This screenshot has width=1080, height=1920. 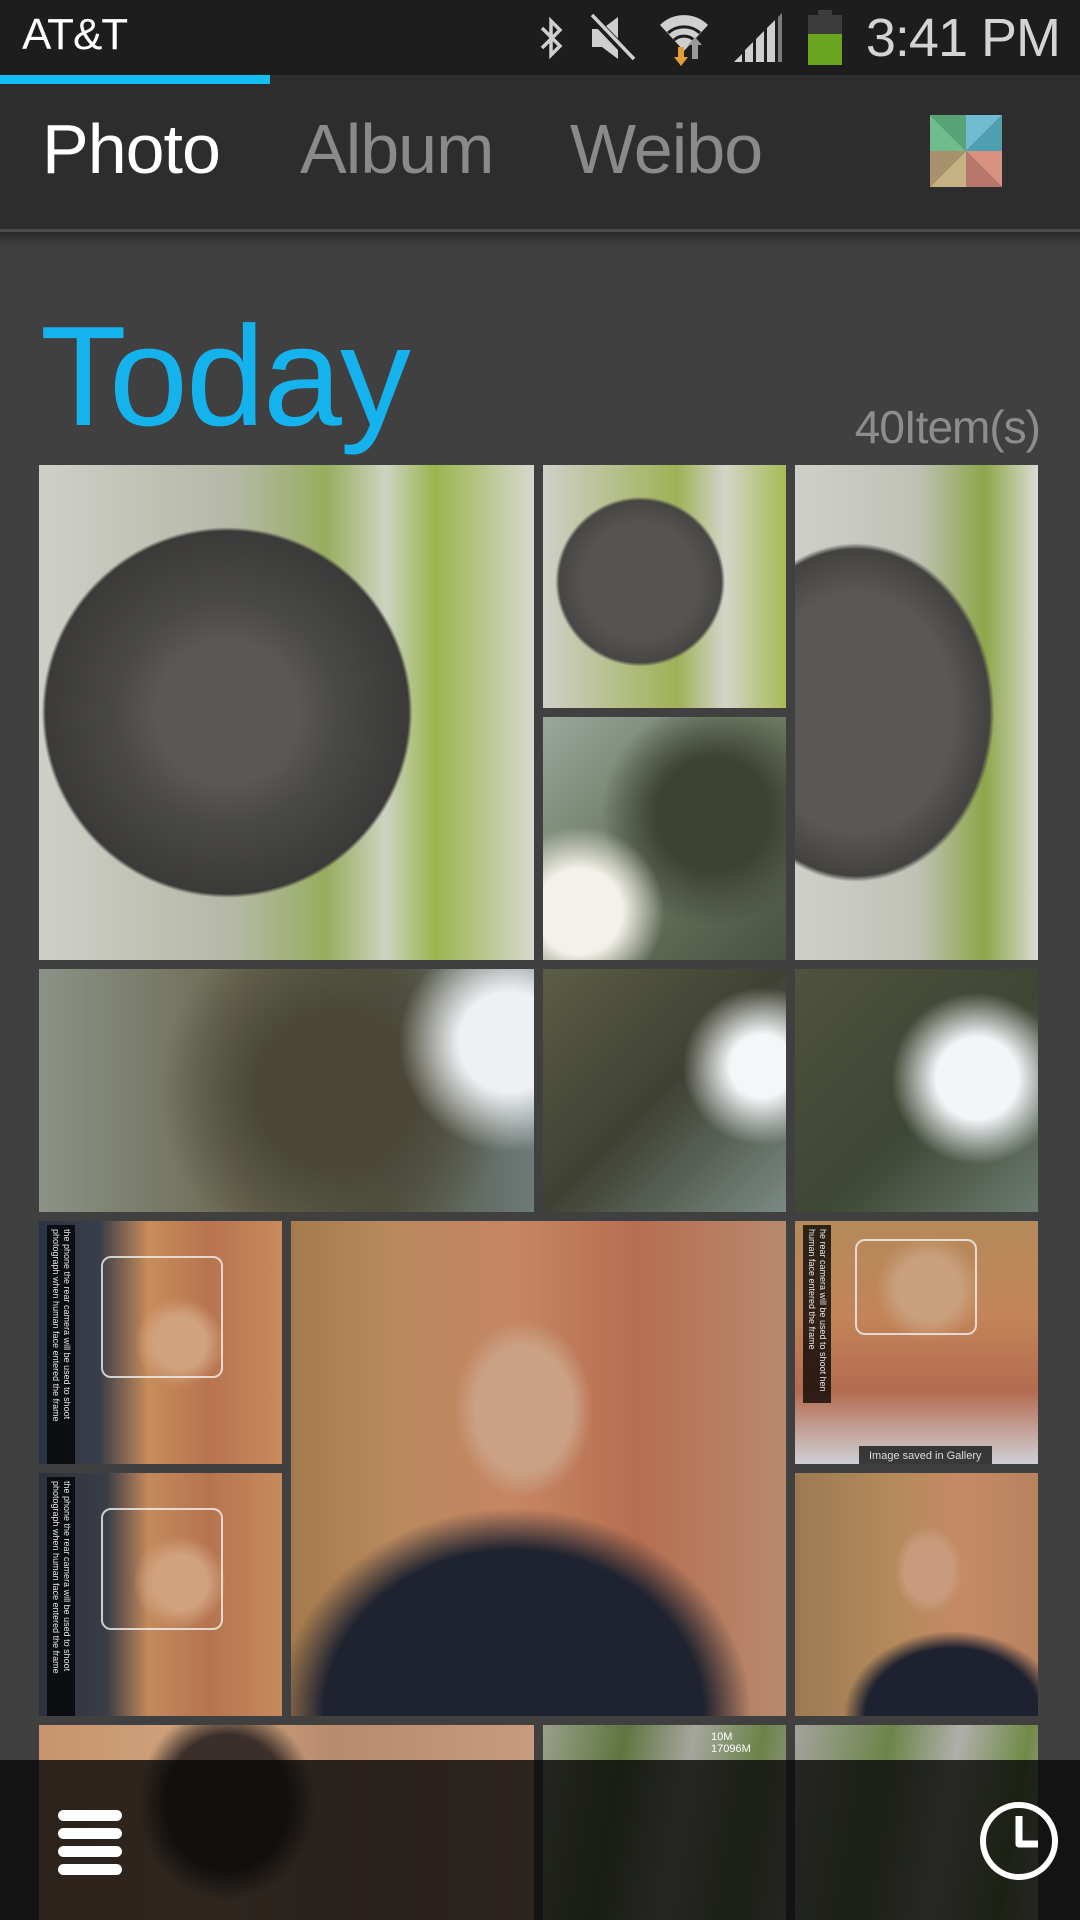 What do you see at coordinates (966, 151) in the screenshot?
I see `app-launcher-icon` at bounding box center [966, 151].